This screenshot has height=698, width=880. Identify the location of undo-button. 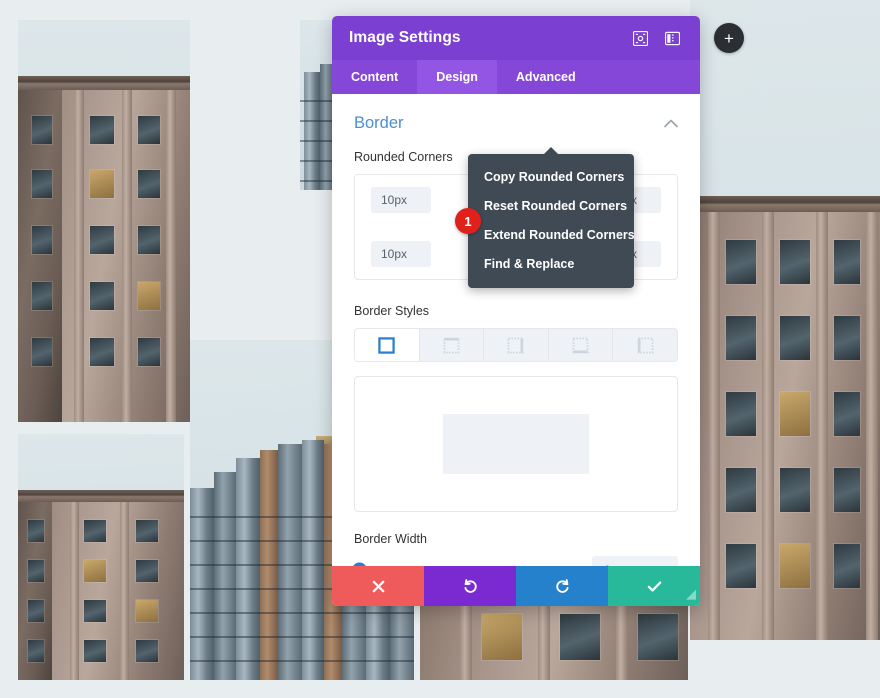
(470, 586).